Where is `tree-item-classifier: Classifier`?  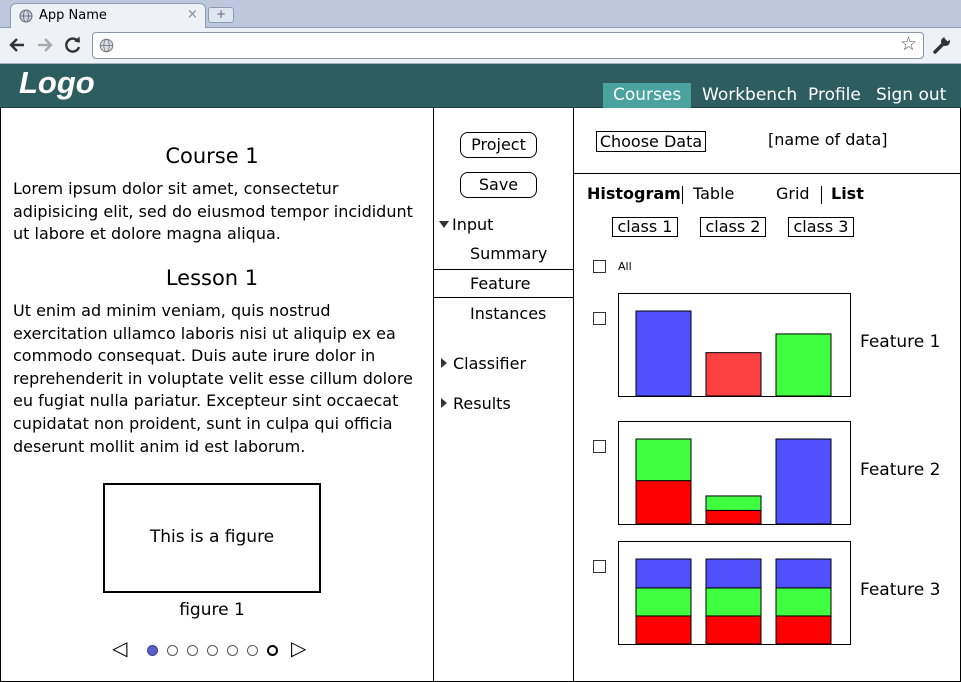
tree-item-classifier: Classifier is located at coordinates (483, 363).